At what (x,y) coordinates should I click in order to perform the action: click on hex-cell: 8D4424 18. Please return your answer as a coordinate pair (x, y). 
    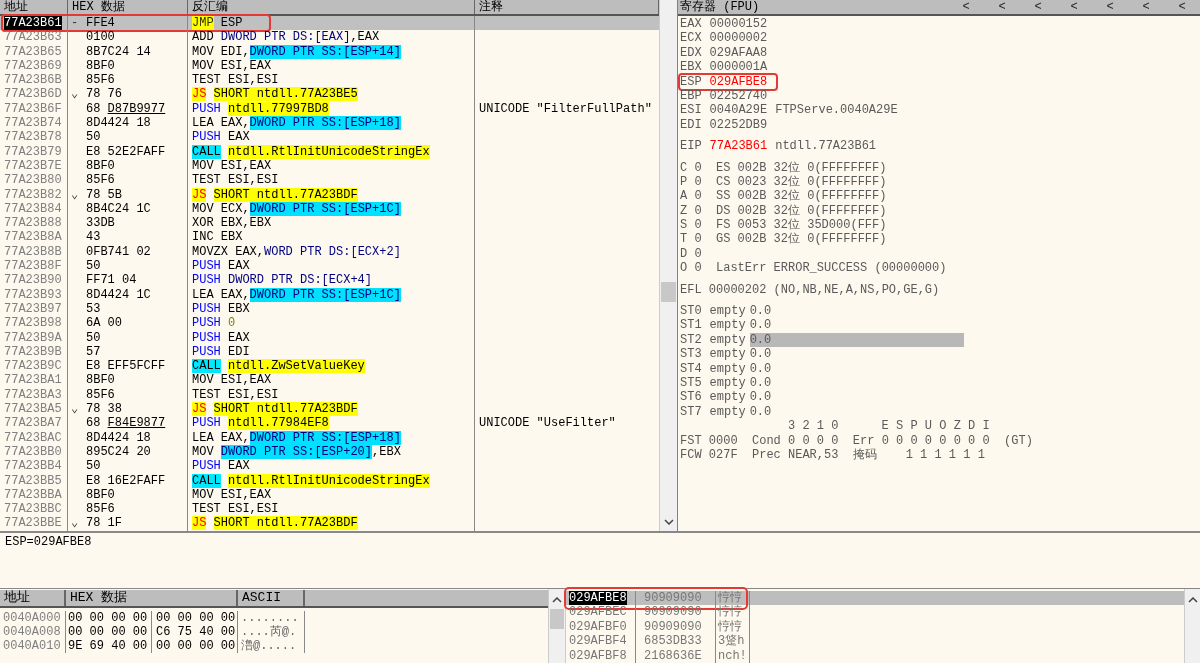
    Looking at the image, I should click on (118, 123).